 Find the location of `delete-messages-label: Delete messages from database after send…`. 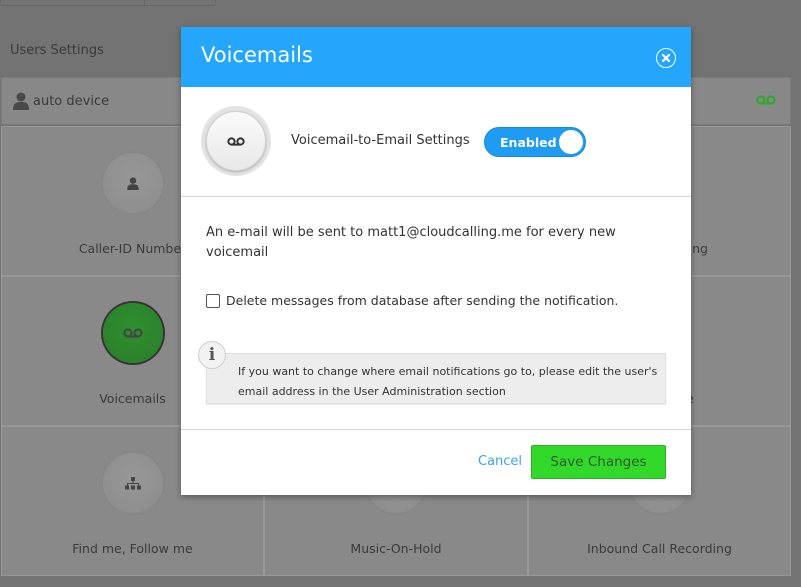

delete-messages-label: Delete messages from database after send… is located at coordinates (422, 300).